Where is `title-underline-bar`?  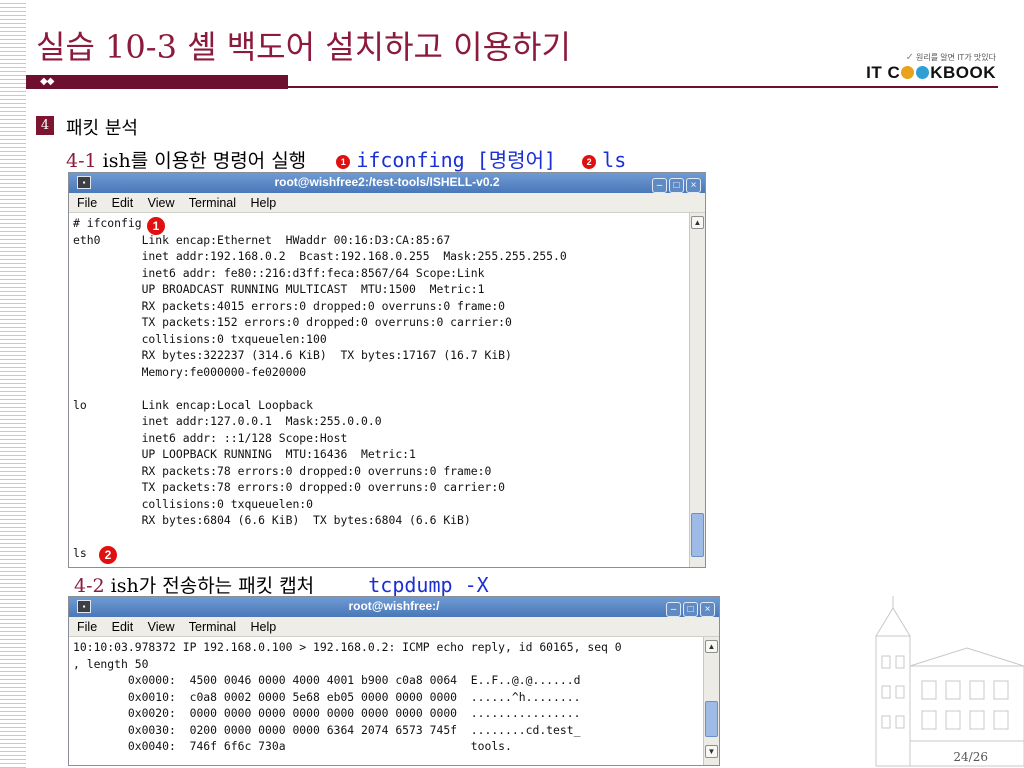
title-underline-bar is located at coordinates (157, 82).